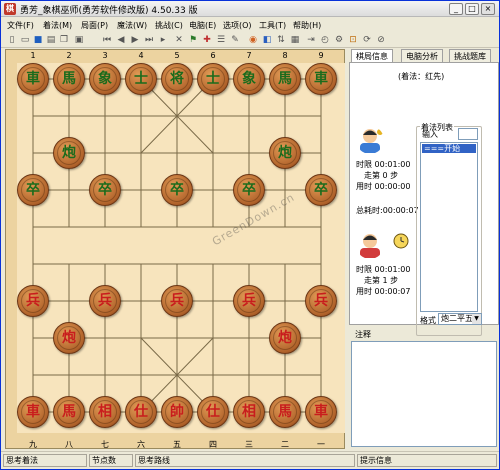 This screenshot has height=470, width=500. Describe the element at coordinates (94, 25) in the screenshot. I see `menu-position: 局面(P)` at that location.